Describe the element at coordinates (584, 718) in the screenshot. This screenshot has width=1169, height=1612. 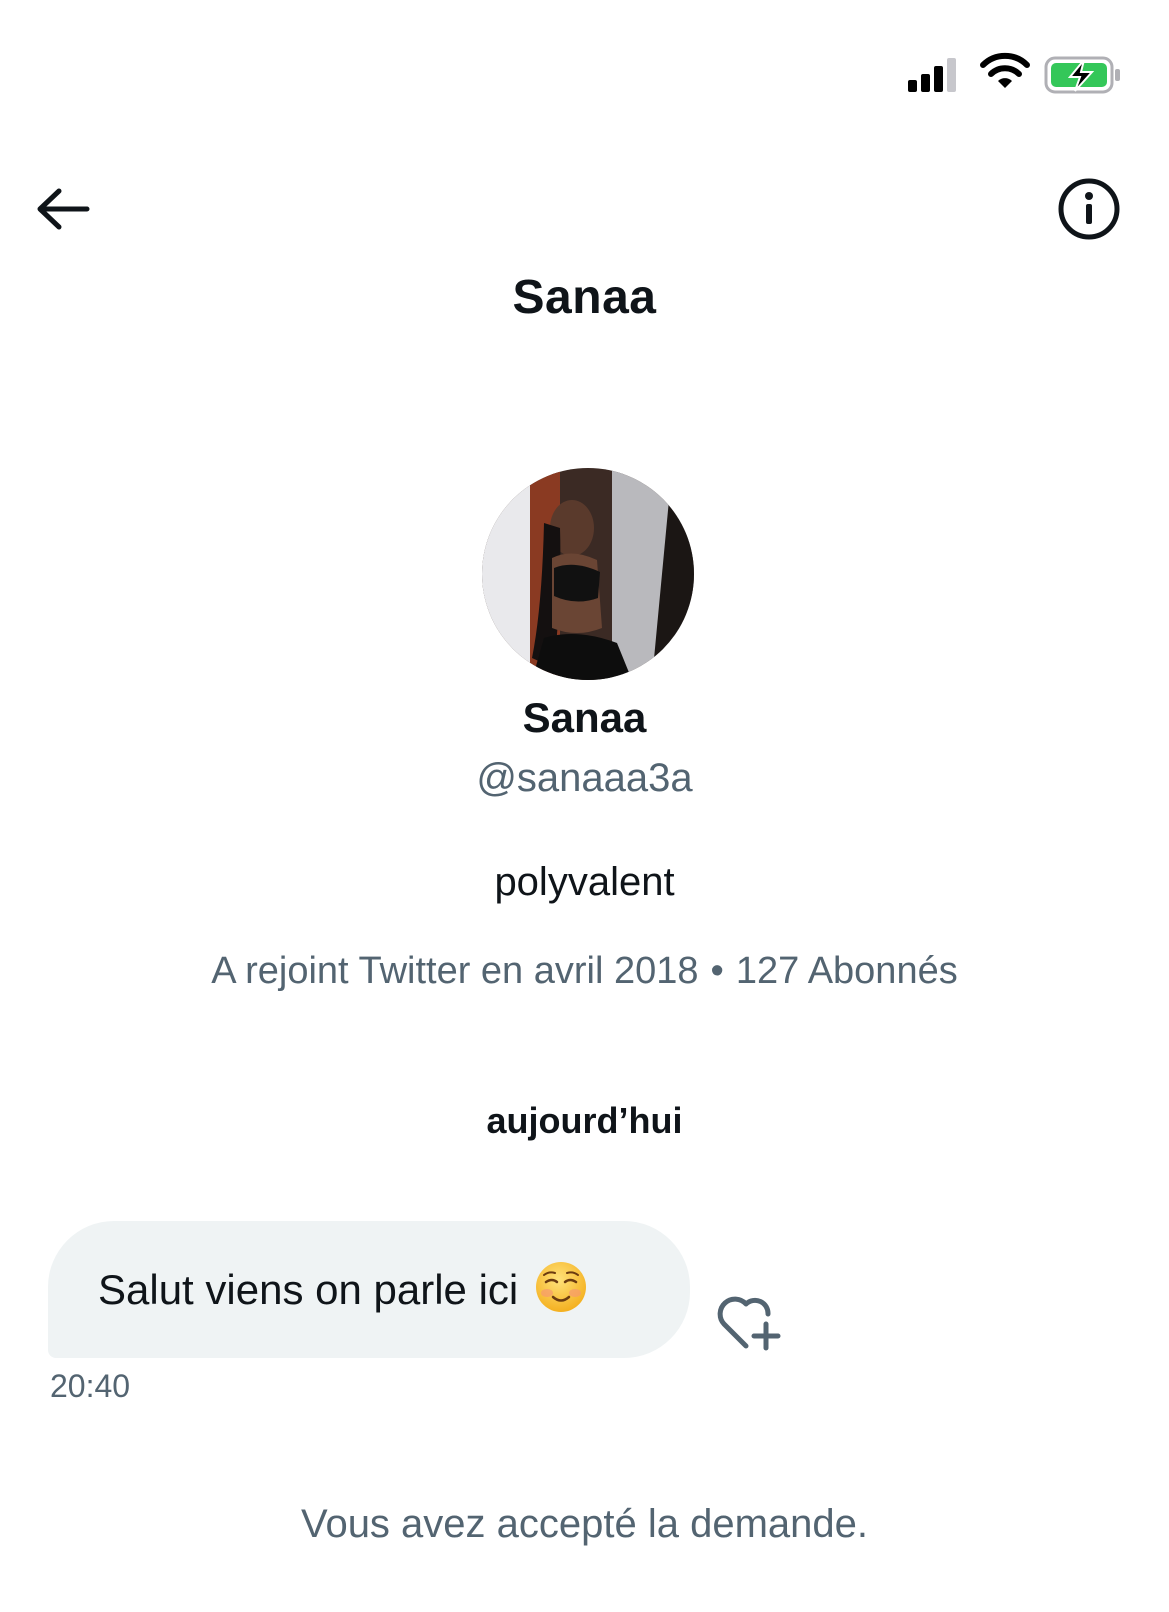
I see `profile-name: Sanaa` at that location.